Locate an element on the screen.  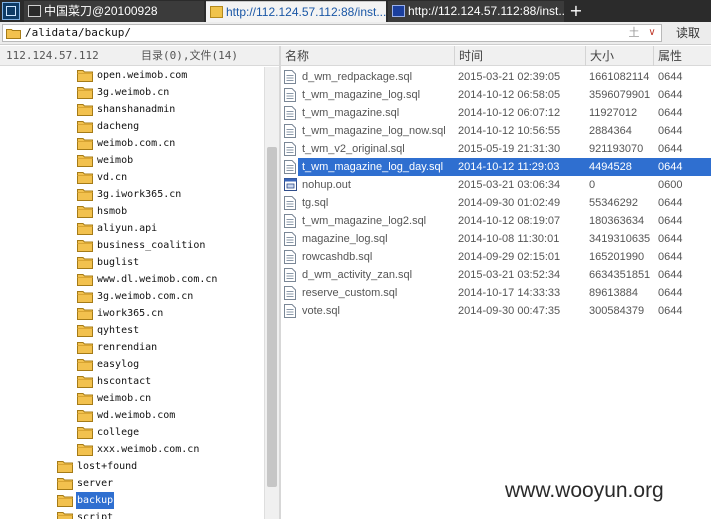
tree-item-label: 3g.iwork365.cn is located at coordinates (139, 194).